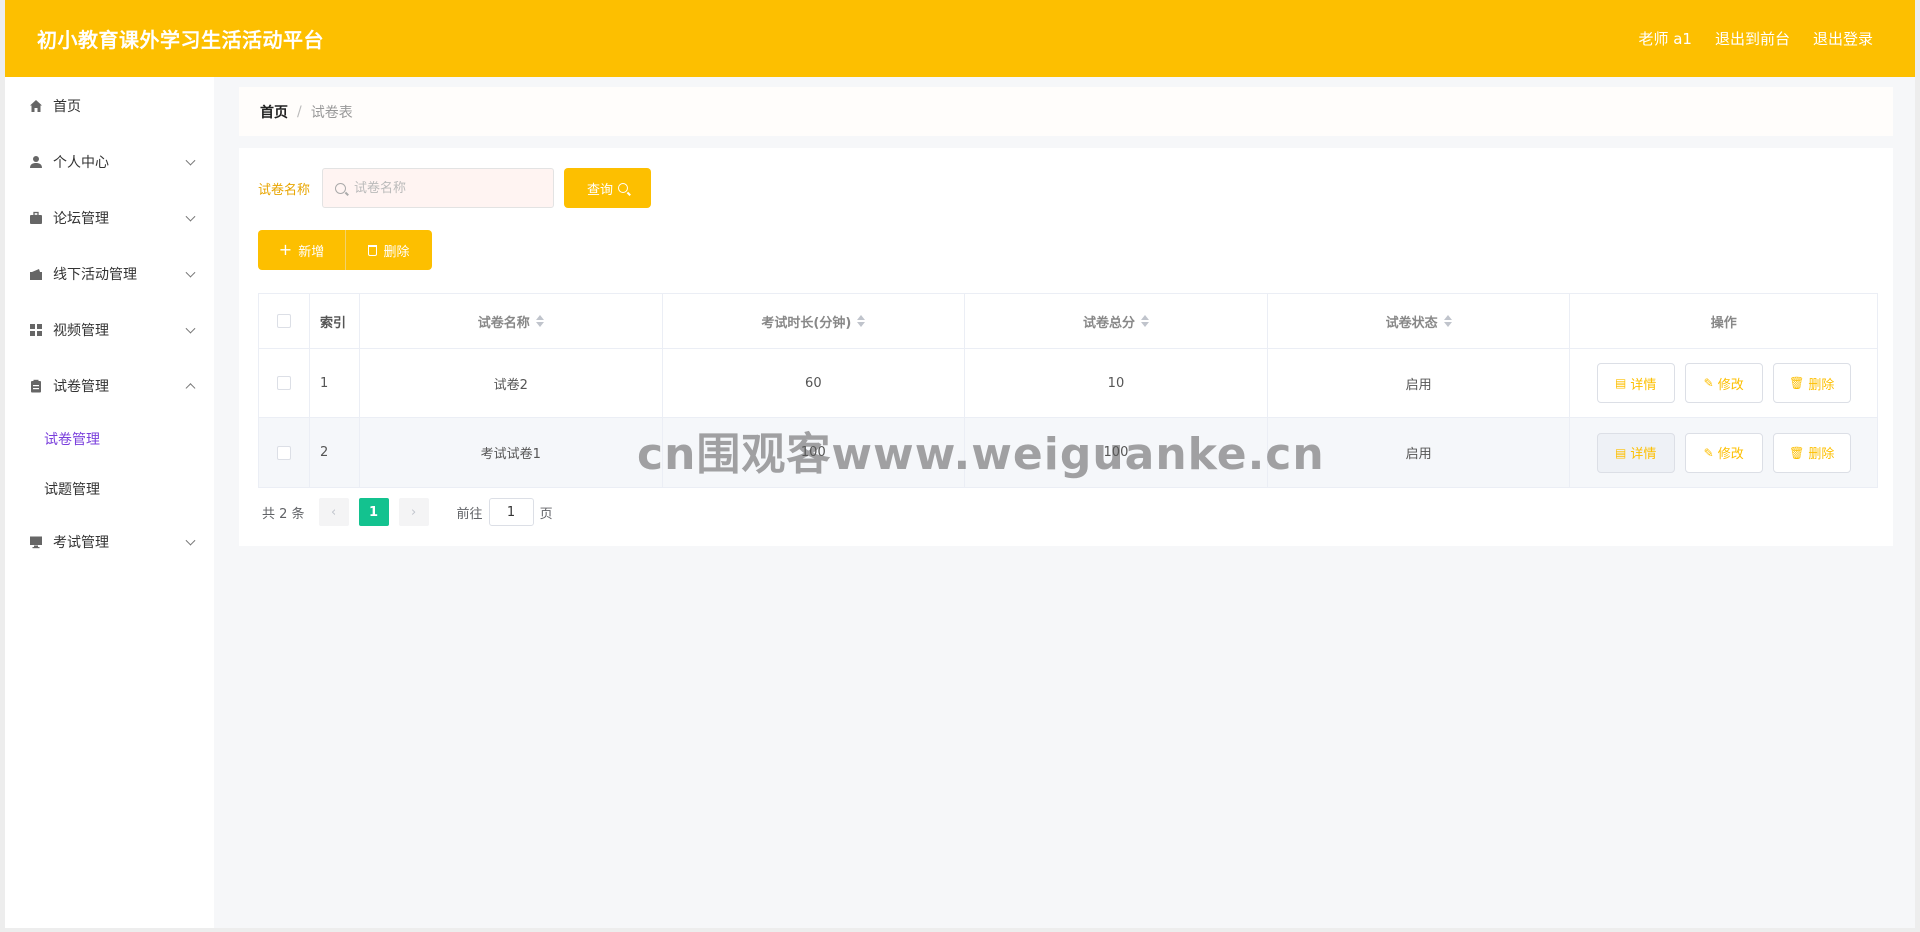  What do you see at coordinates (335, 452) in the screenshot?
I see `cell-index: 2` at bounding box center [335, 452].